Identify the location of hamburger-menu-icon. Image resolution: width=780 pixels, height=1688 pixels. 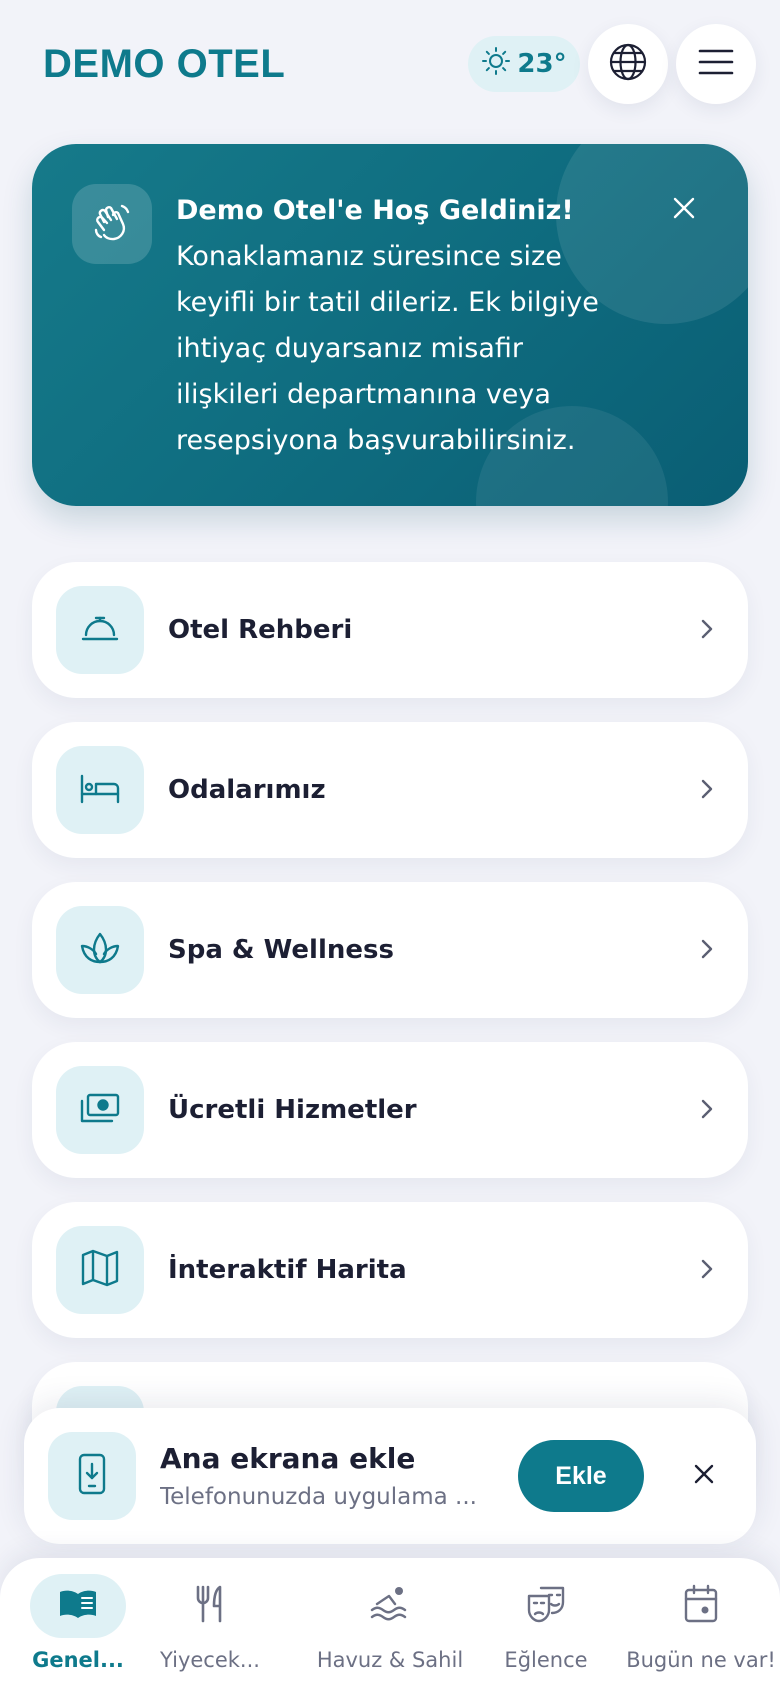
(716, 64).